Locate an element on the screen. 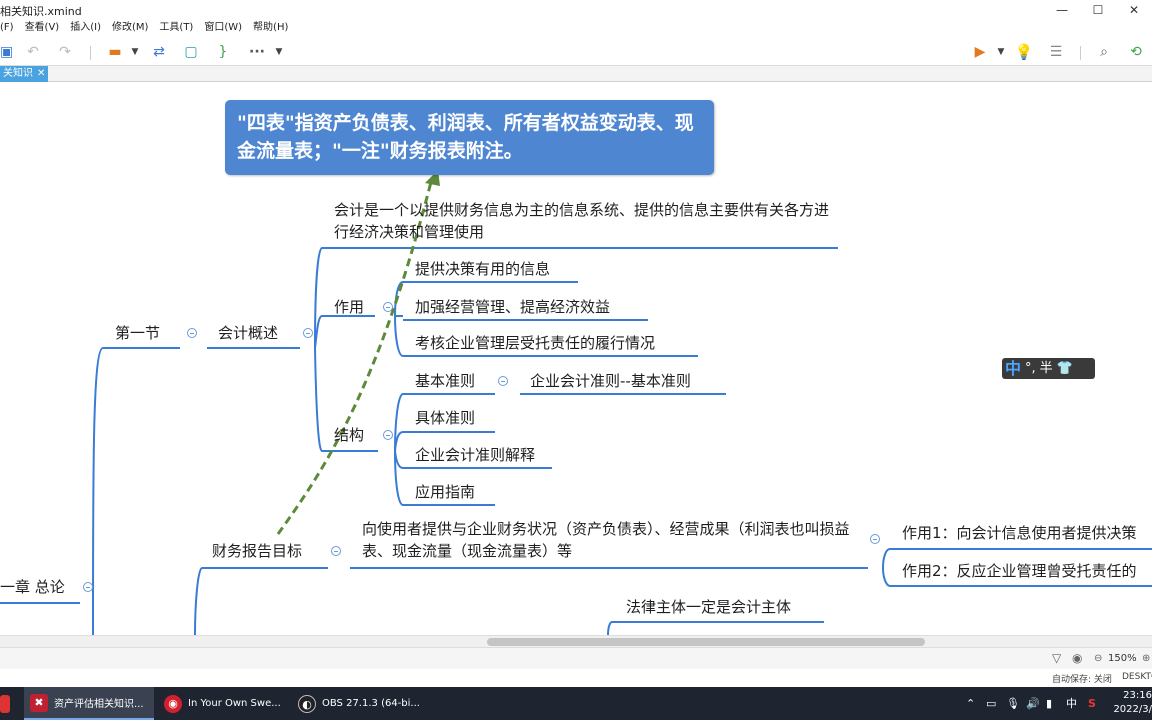  start-area is located at coordinates (10, 703).